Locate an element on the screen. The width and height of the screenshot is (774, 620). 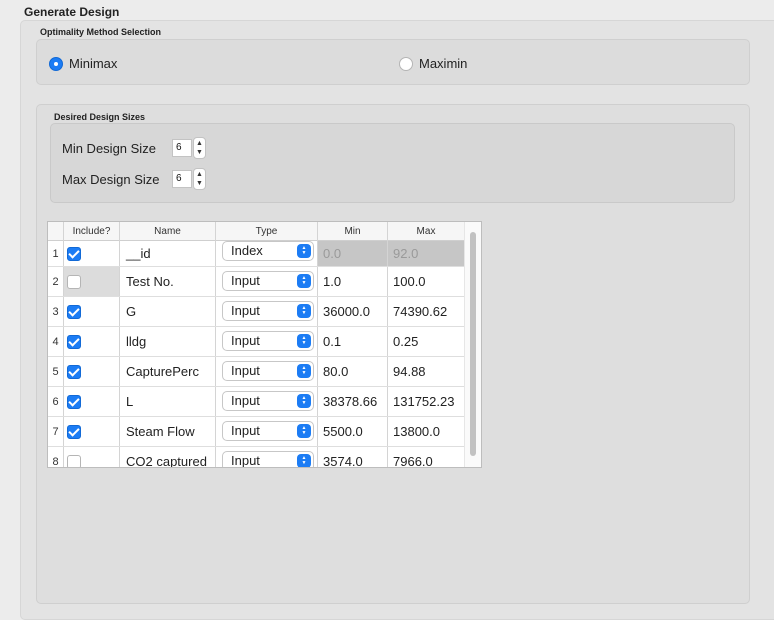
radio-minimax: Minimax is located at coordinates (83, 63).